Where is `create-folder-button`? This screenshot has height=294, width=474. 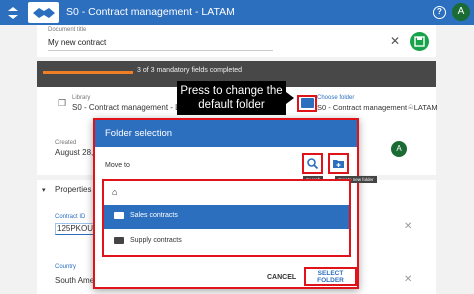 create-folder-button is located at coordinates (338, 163).